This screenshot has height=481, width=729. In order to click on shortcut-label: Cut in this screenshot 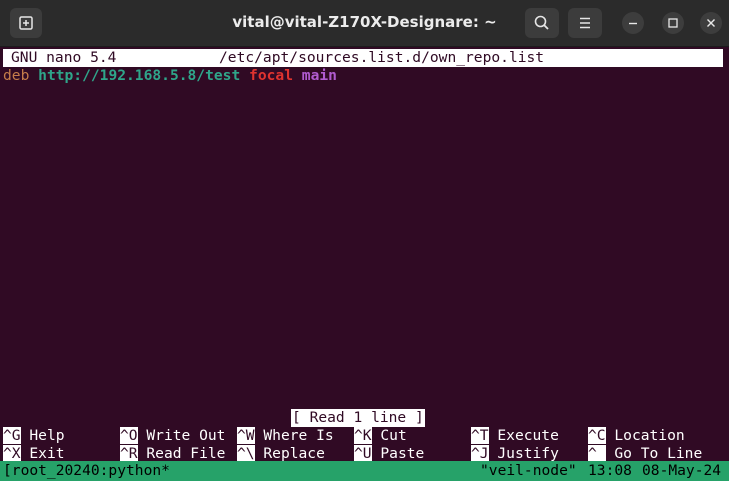, I will do `click(393, 435)`.